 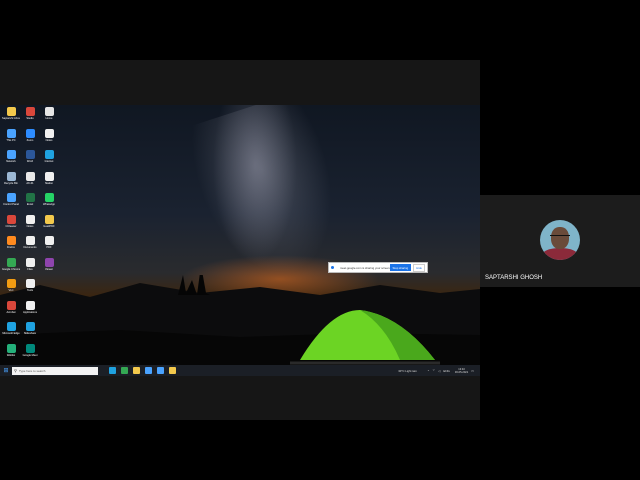 I want to click on desktop-icon: Files, so click(x=30, y=264).